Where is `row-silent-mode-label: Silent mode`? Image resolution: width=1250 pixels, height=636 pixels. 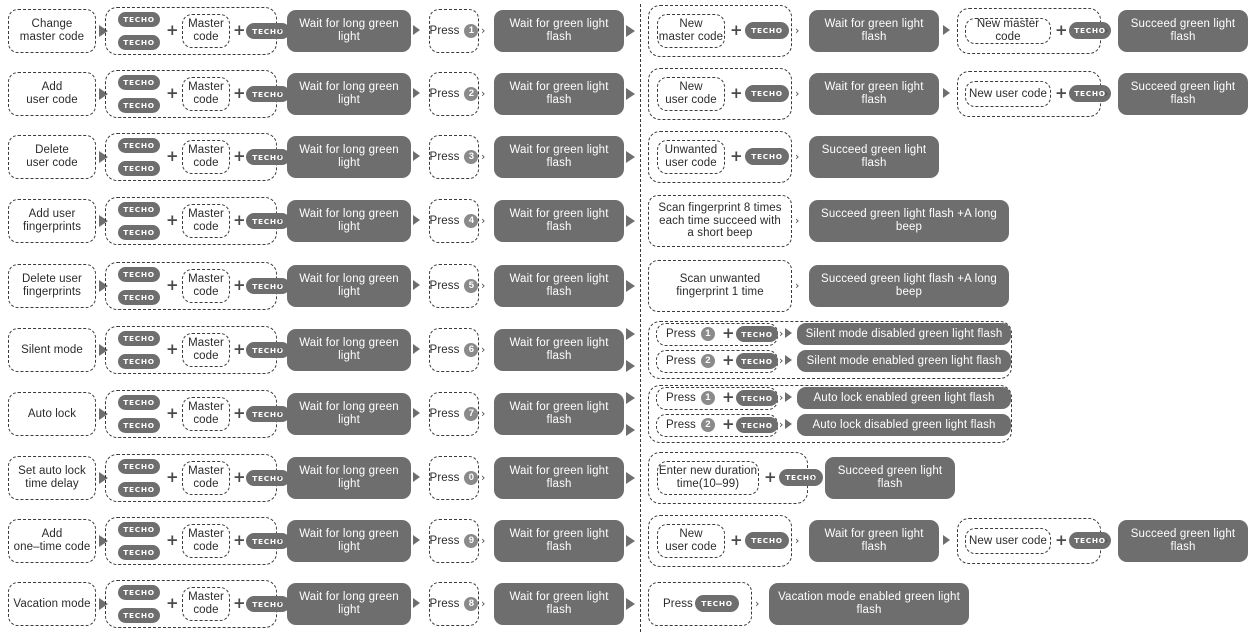 row-silent-mode-label: Silent mode is located at coordinates (52, 350).